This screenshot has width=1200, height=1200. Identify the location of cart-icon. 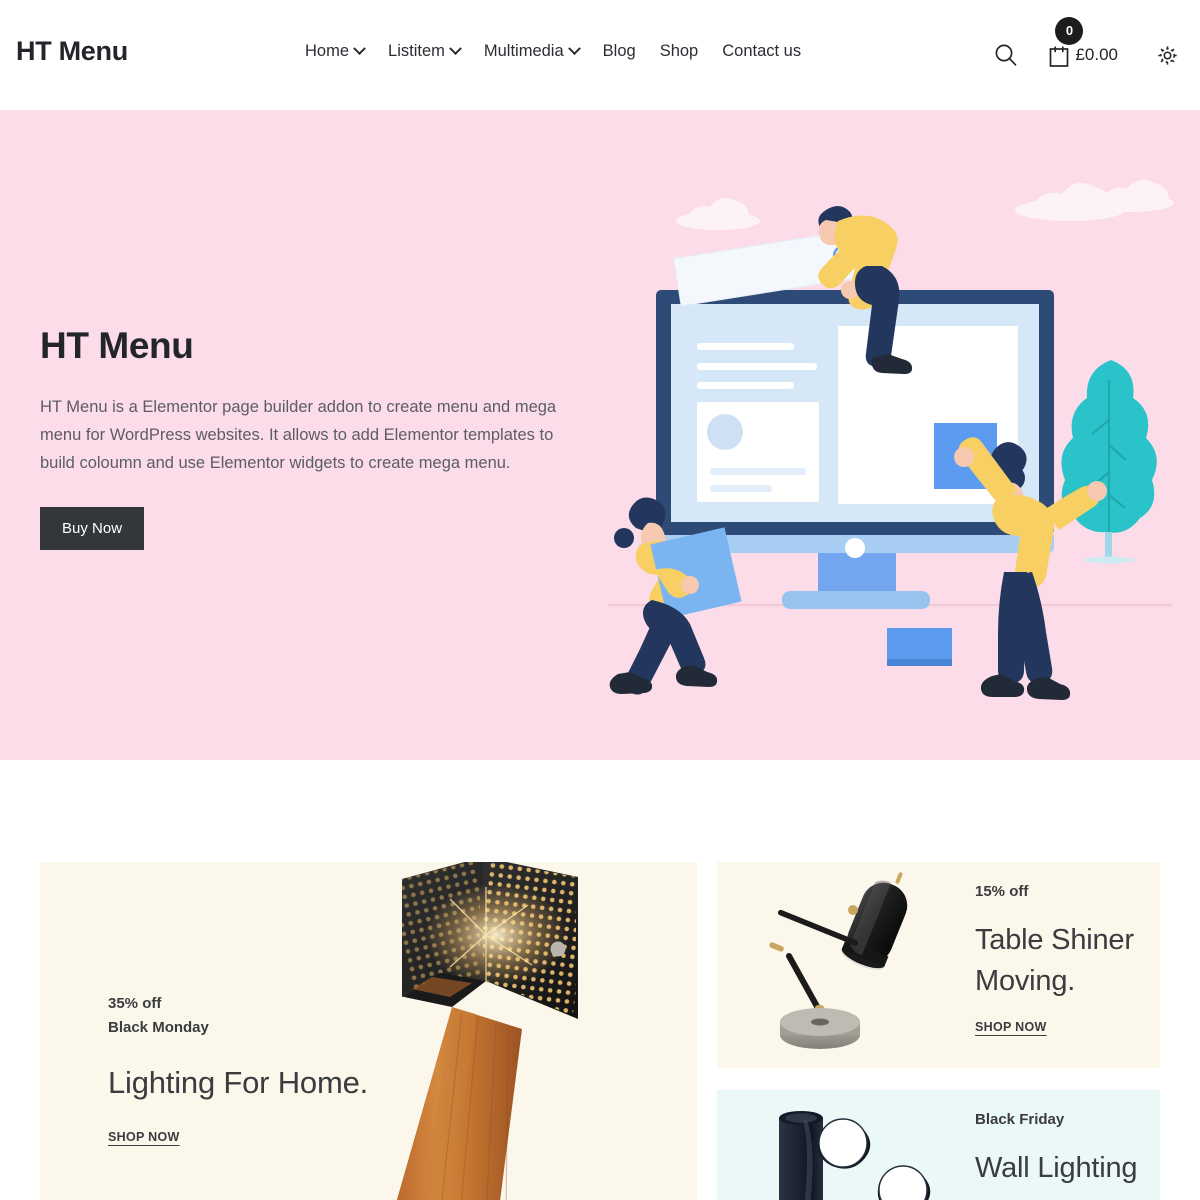
(1059, 56).